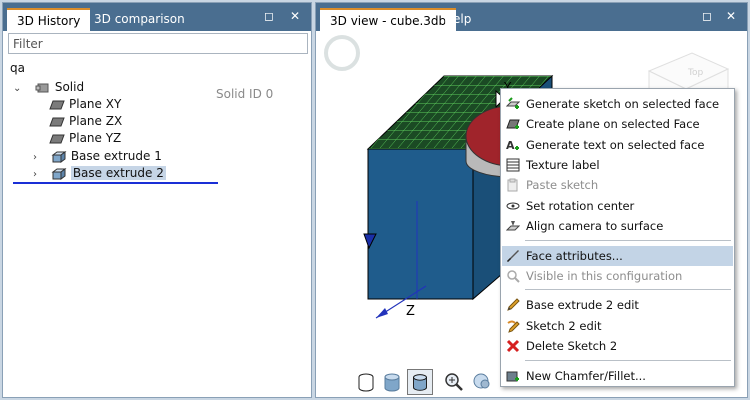 The height and width of the screenshot is (400, 750). I want to click on chevron-down-icon: ⌄, so click(19, 88).